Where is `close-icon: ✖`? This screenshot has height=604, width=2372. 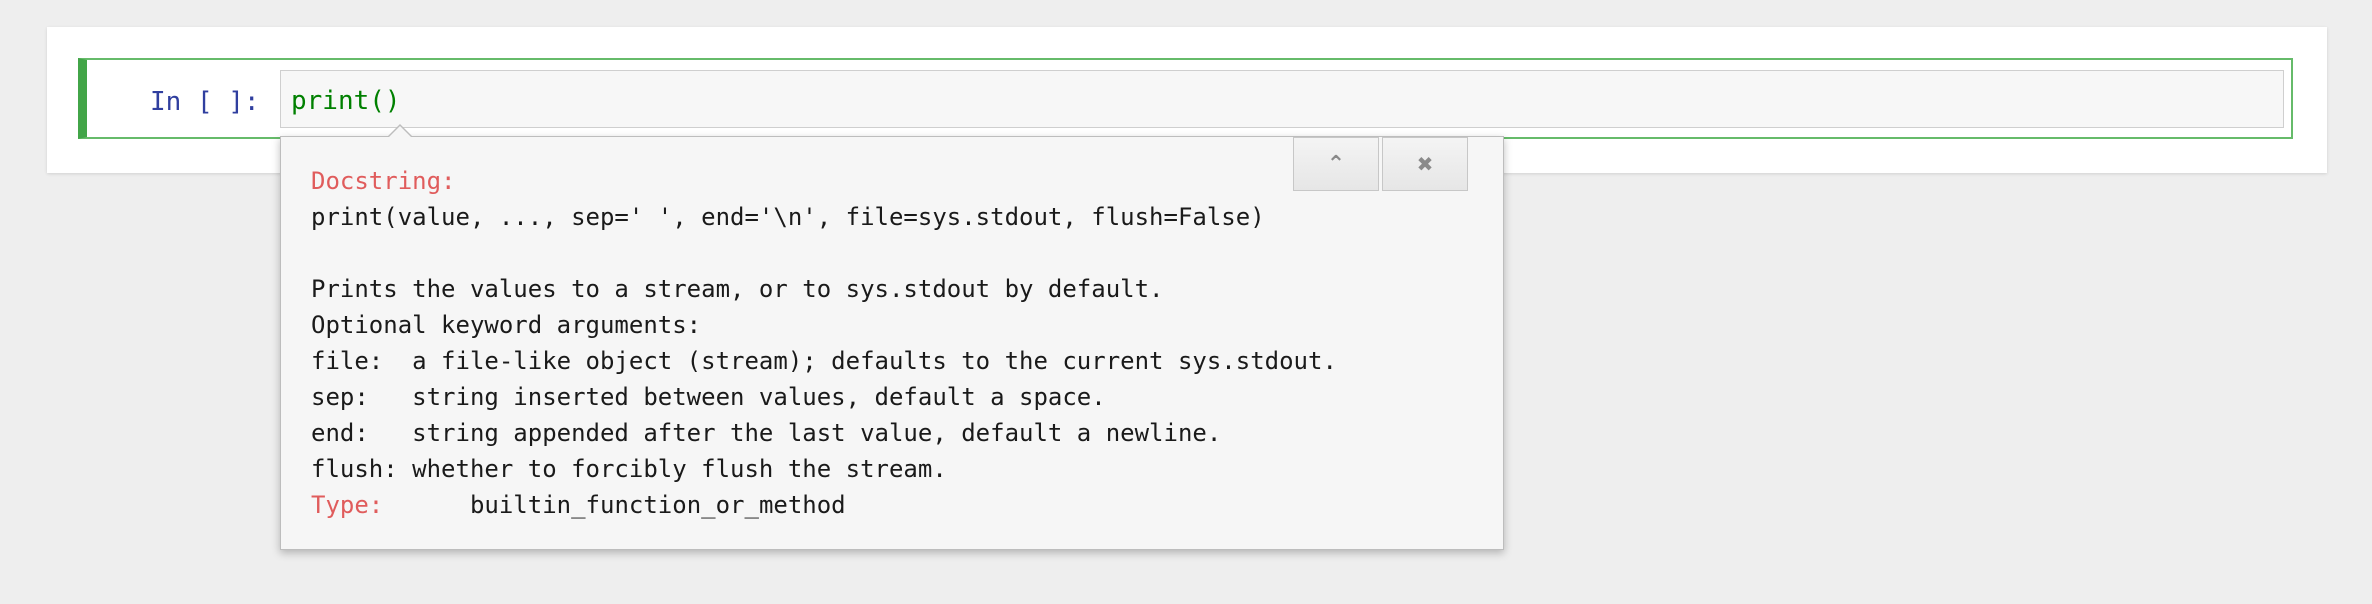
close-icon: ✖ is located at coordinates (1425, 164).